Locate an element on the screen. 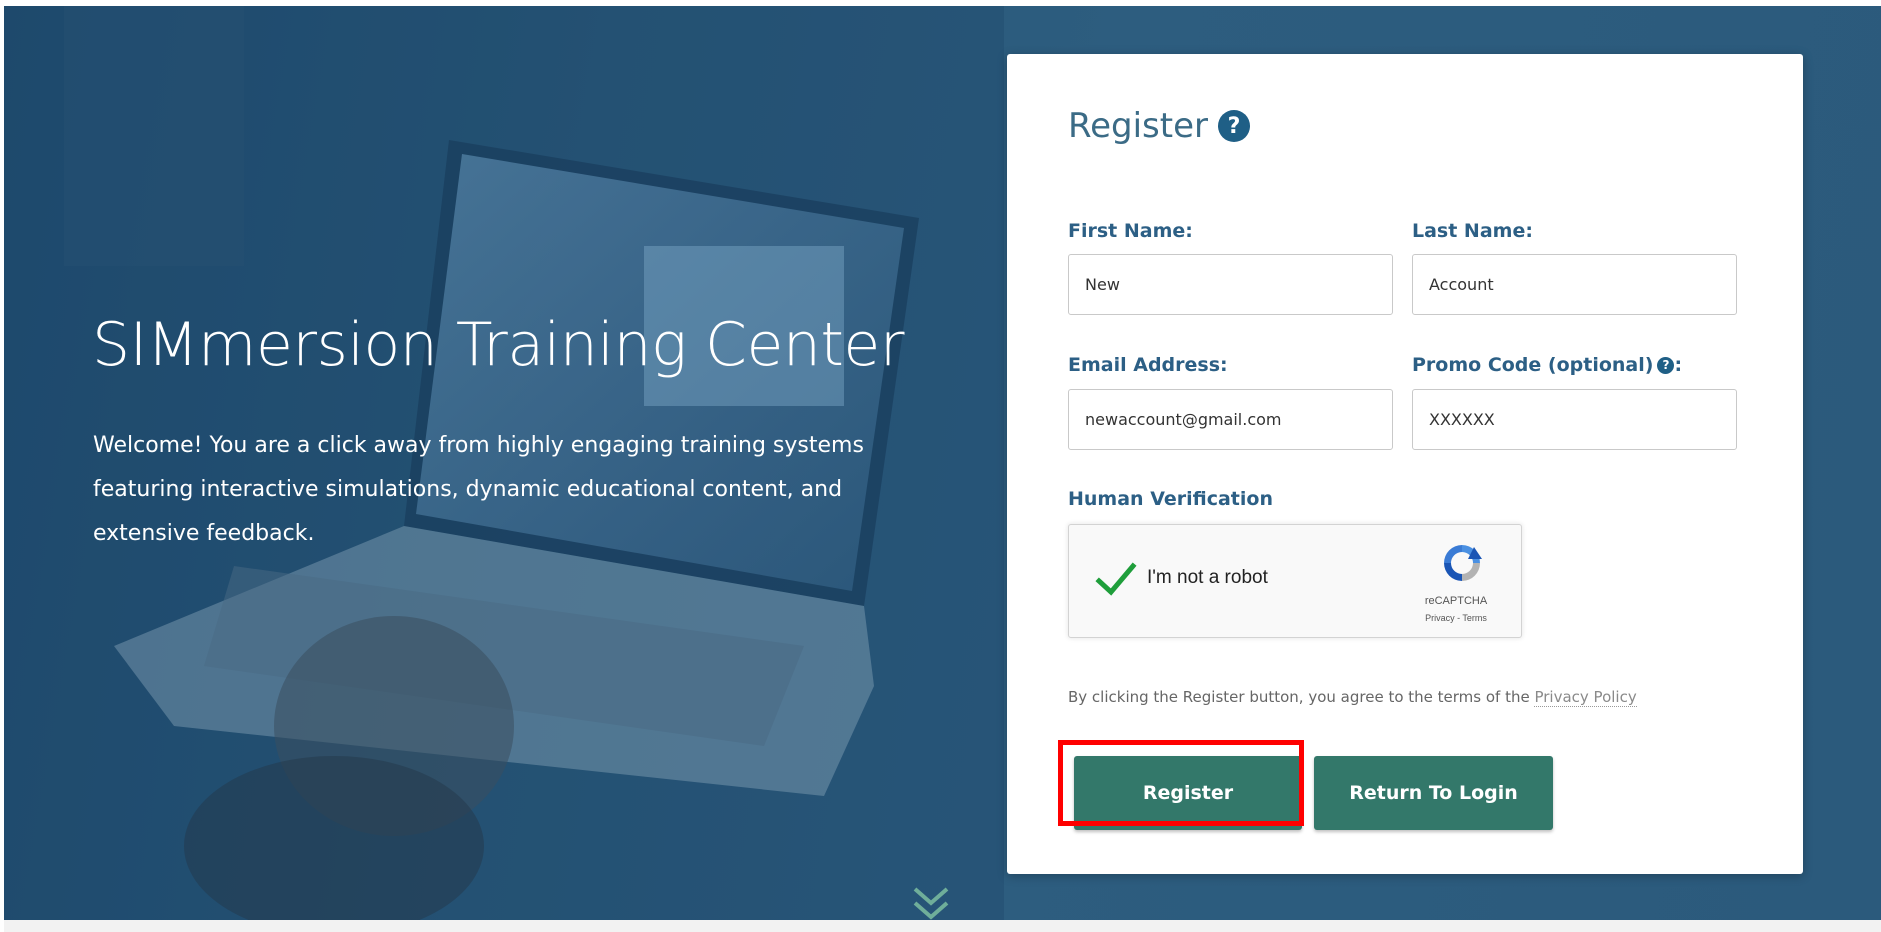 Image resolution: width=1881 pixels, height=932 pixels. recaptcha-brand: reCAPTCHA is located at coordinates (1456, 601).